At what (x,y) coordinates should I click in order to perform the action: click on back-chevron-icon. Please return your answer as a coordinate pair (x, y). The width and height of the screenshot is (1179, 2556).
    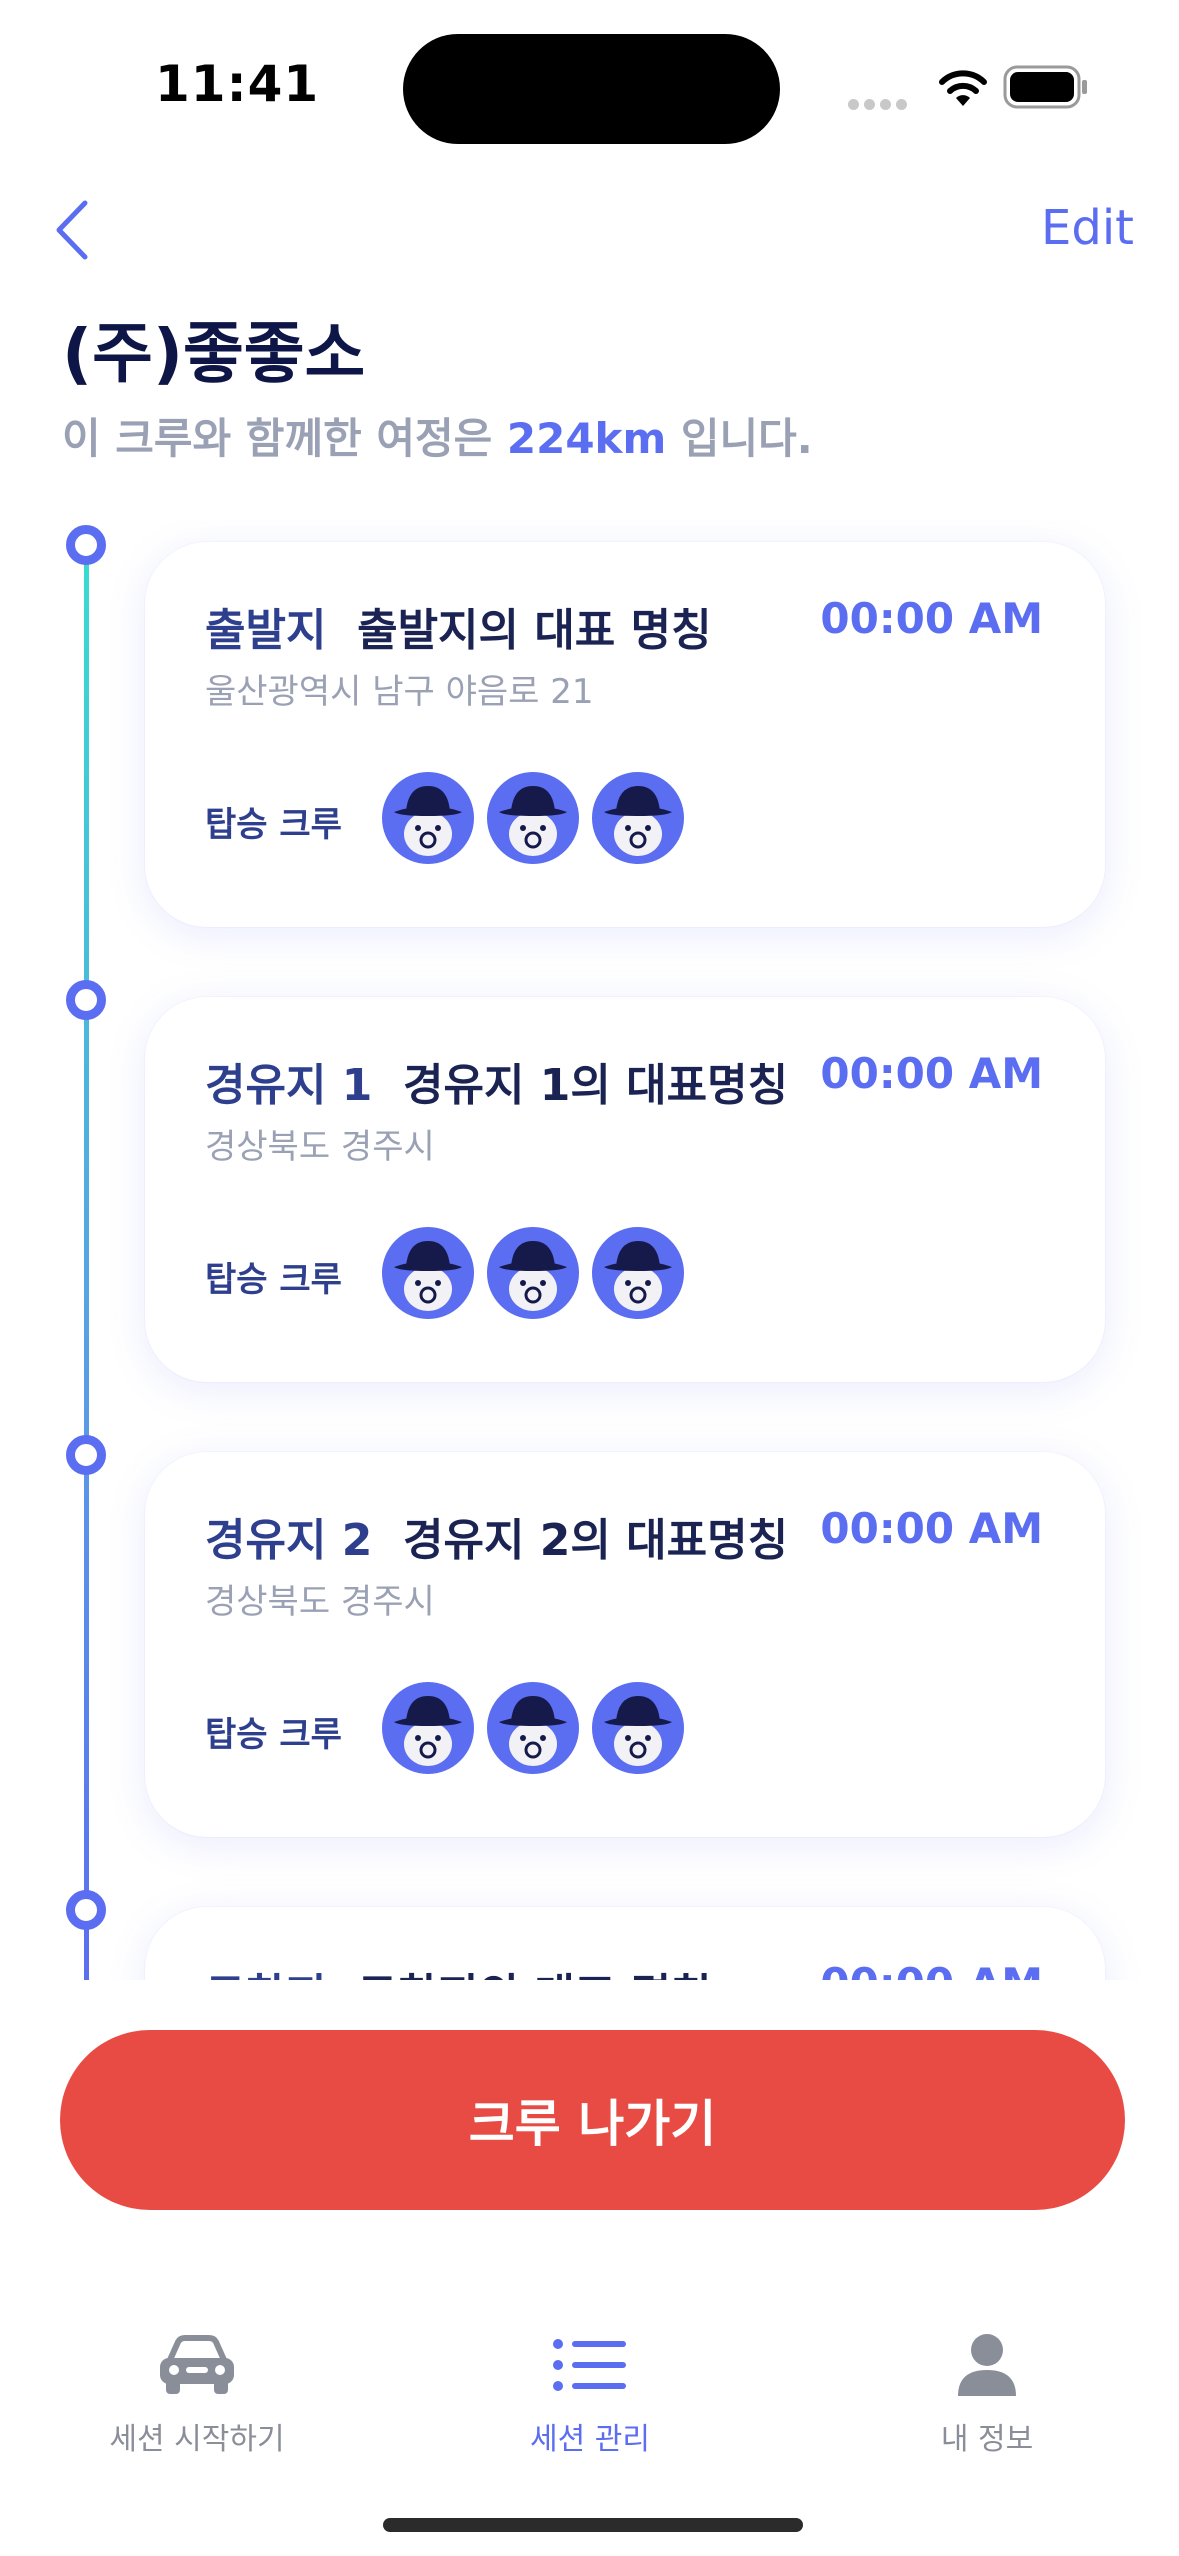
    Looking at the image, I should click on (75, 230).